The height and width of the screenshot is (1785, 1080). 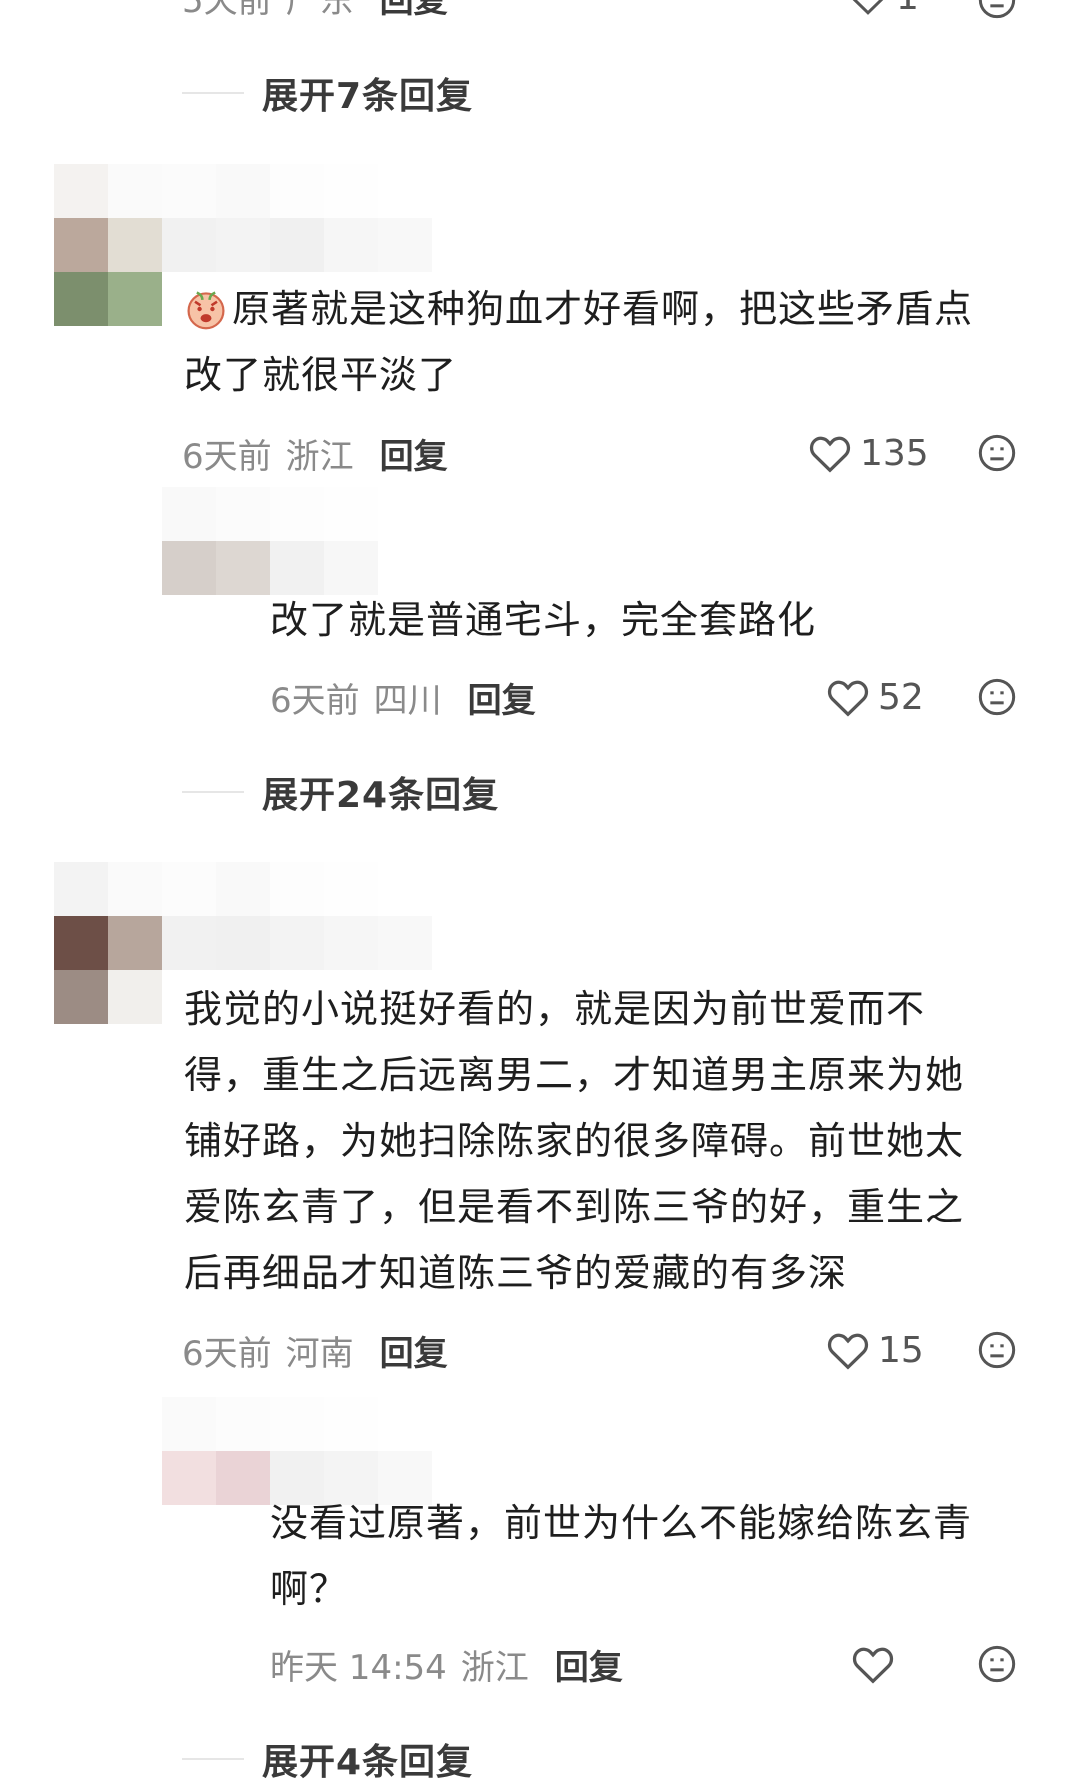 I want to click on comment-line: 得，重生之后远离男二，才知道男主原来为她, so click(x=574, y=1075).